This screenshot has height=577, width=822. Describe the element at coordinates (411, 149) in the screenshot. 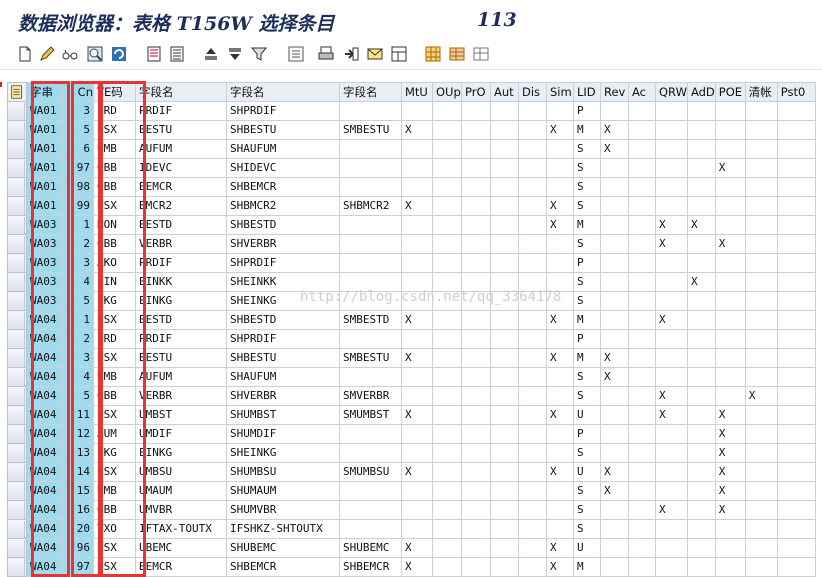

I see `table-row: WA01 6 UMB AUFUM SHAUFUM S X` at that location.